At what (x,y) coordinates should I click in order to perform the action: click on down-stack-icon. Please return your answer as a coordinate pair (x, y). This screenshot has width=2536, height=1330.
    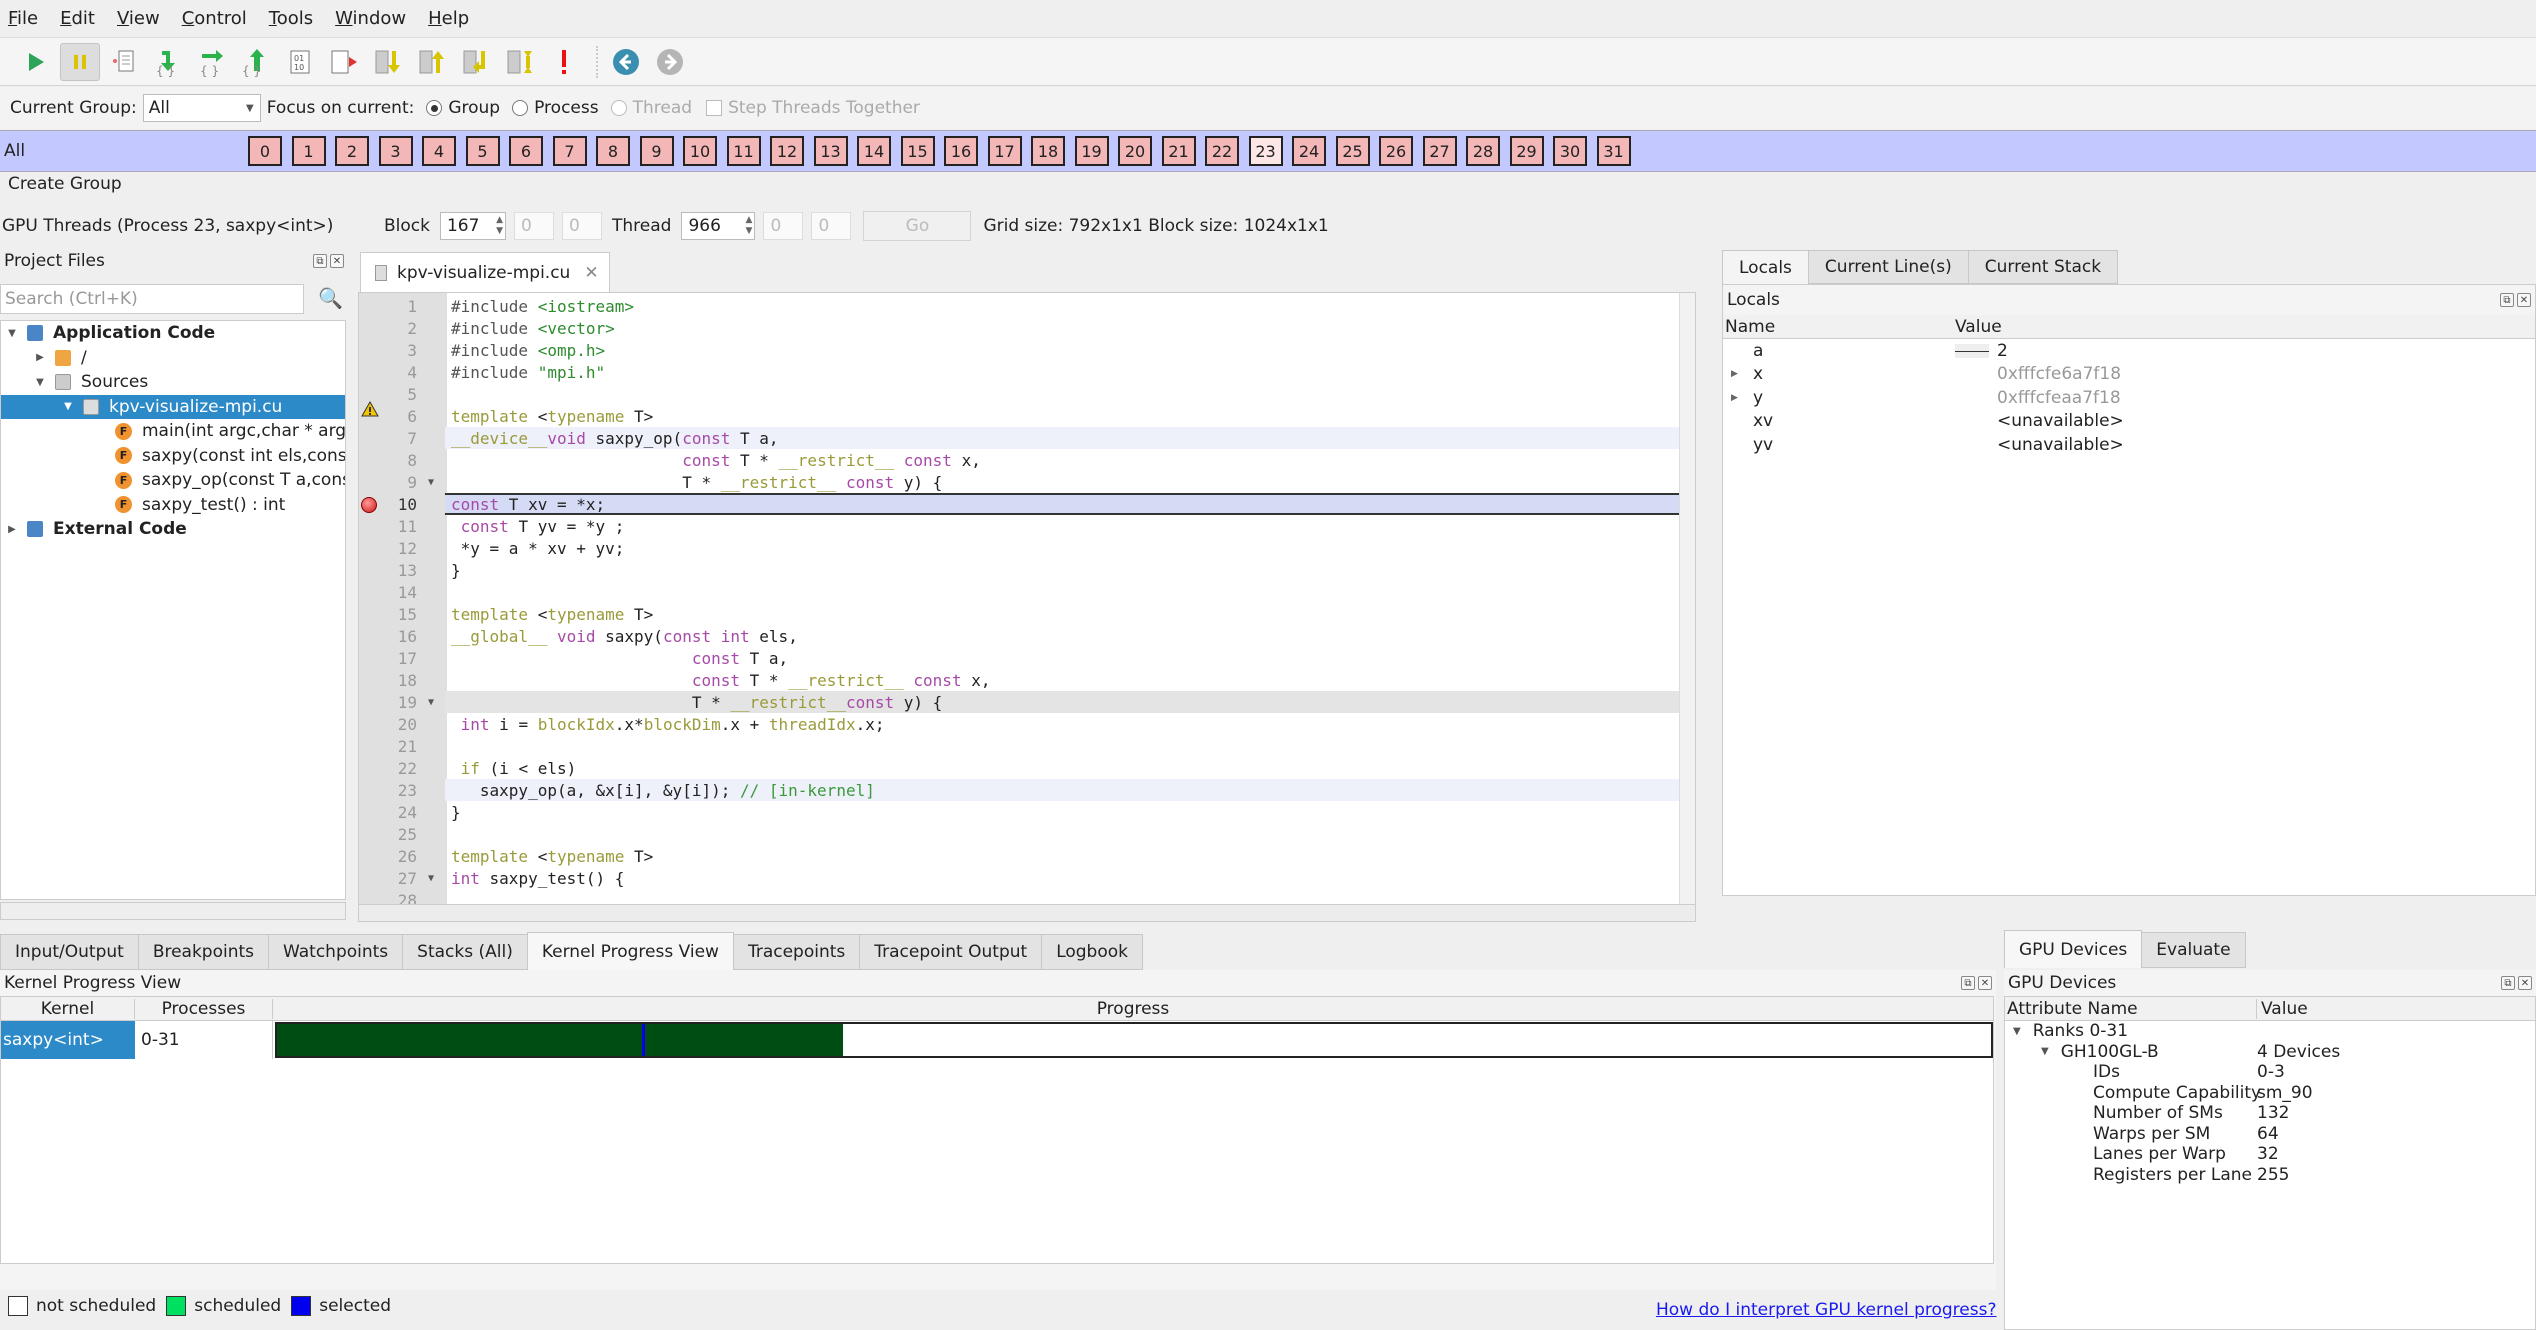
    Looking at the image, I should click on (388, 62).